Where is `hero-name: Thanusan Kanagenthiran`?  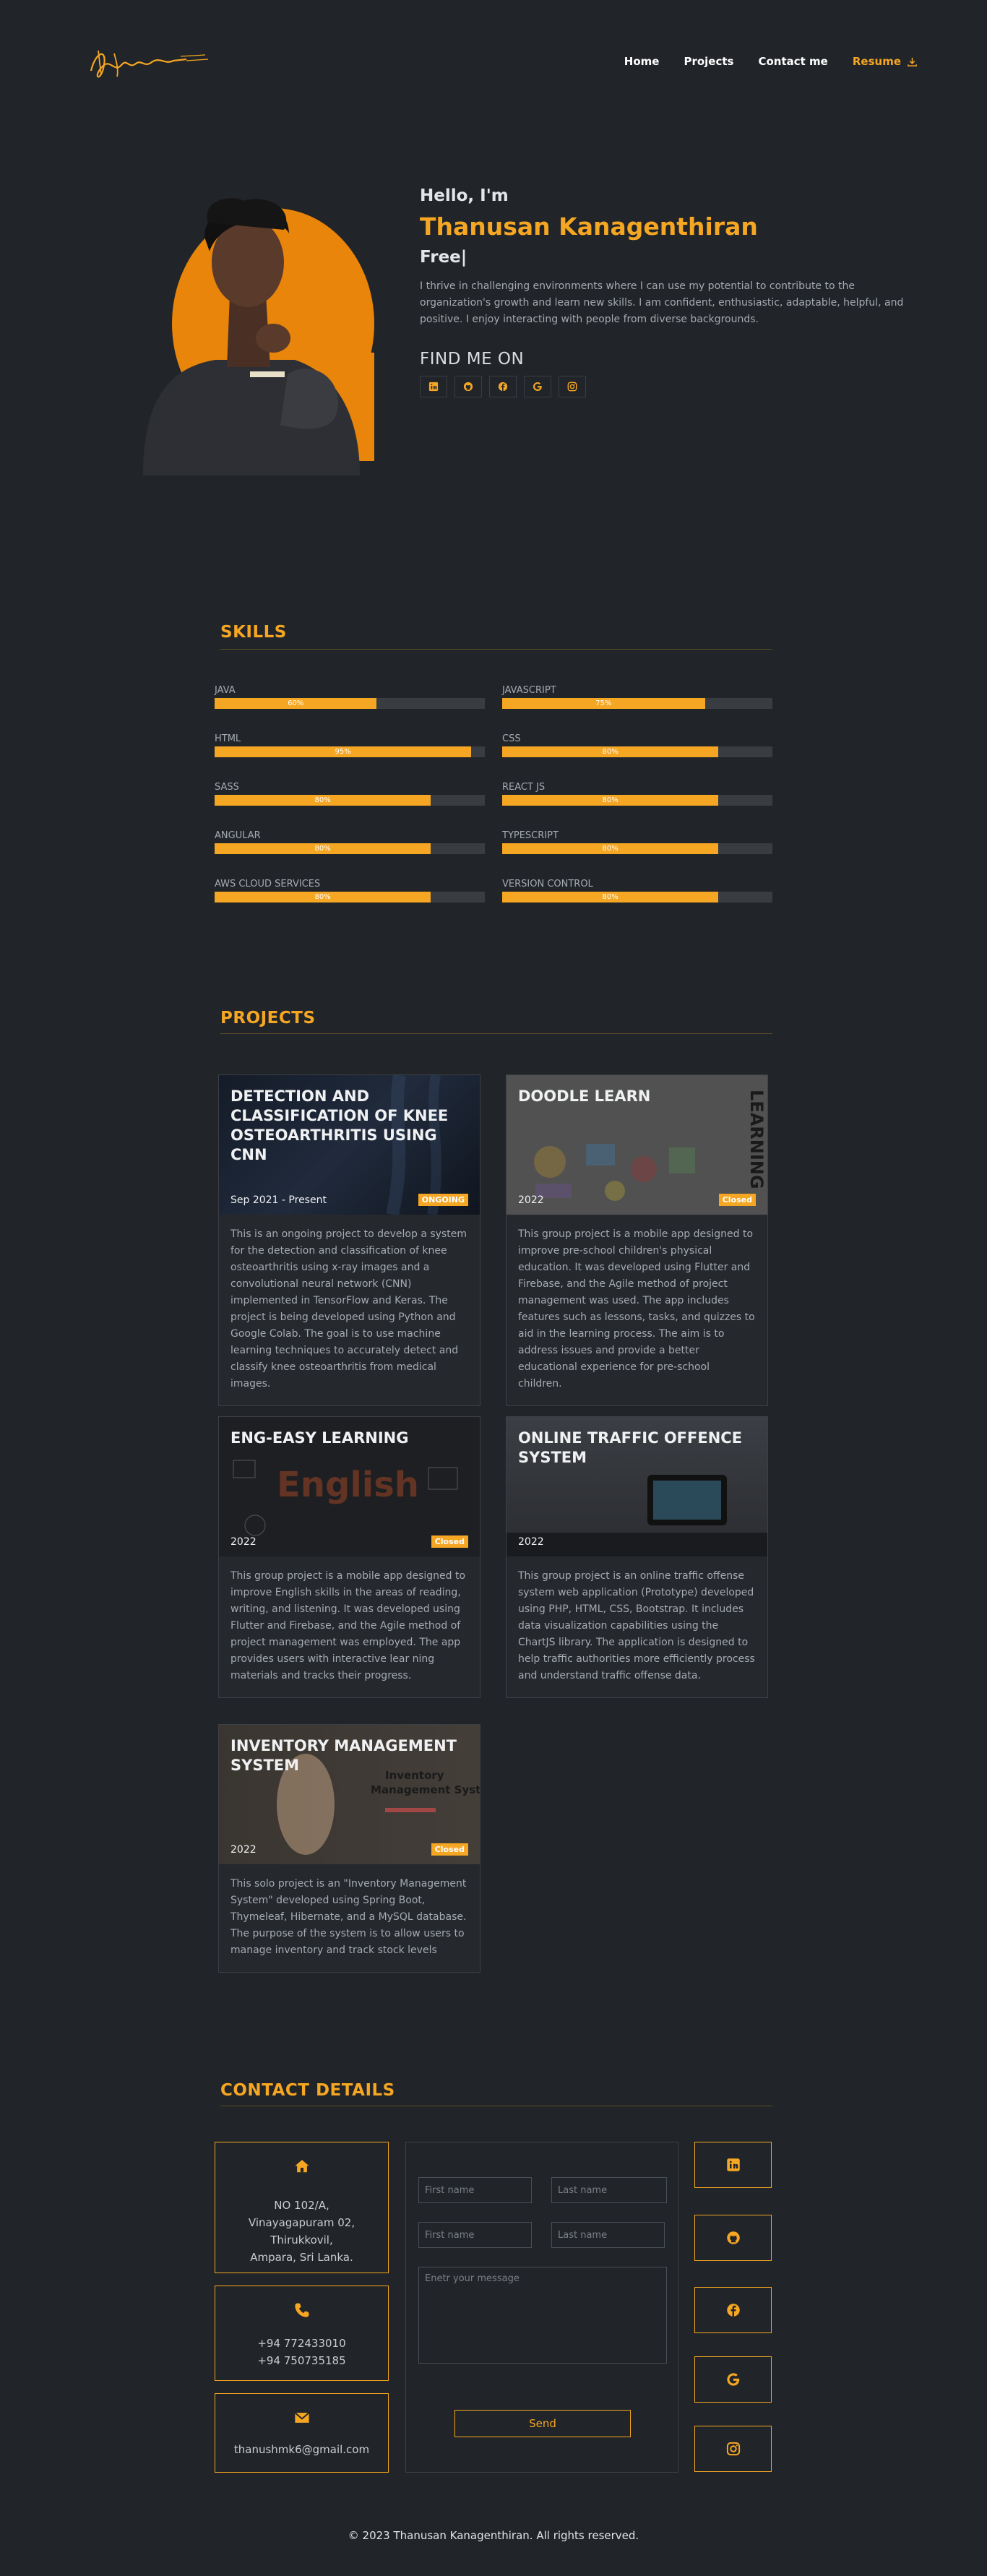 hero-name: Thanusan Kanagenthiran is located at coordinates (589, 226).